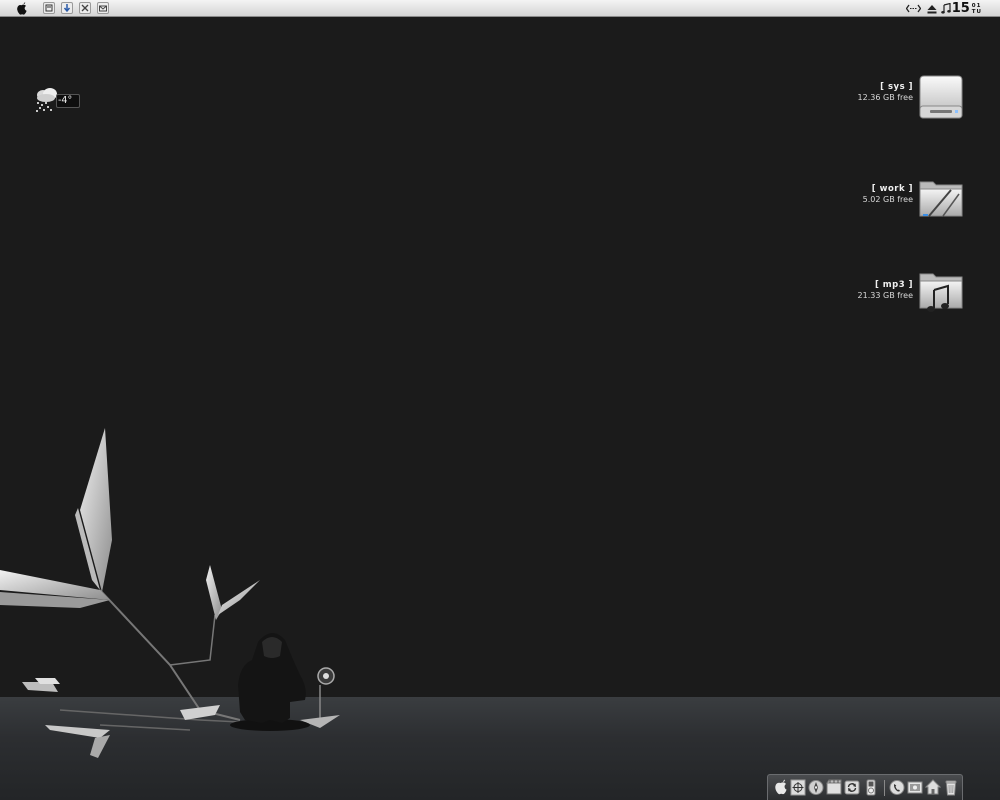 The height and width of the screenshot is (800, 1000). Describe the element at coordinates (892, 189) in the screenshot. I see `drive-name: [ work ]` at that location.